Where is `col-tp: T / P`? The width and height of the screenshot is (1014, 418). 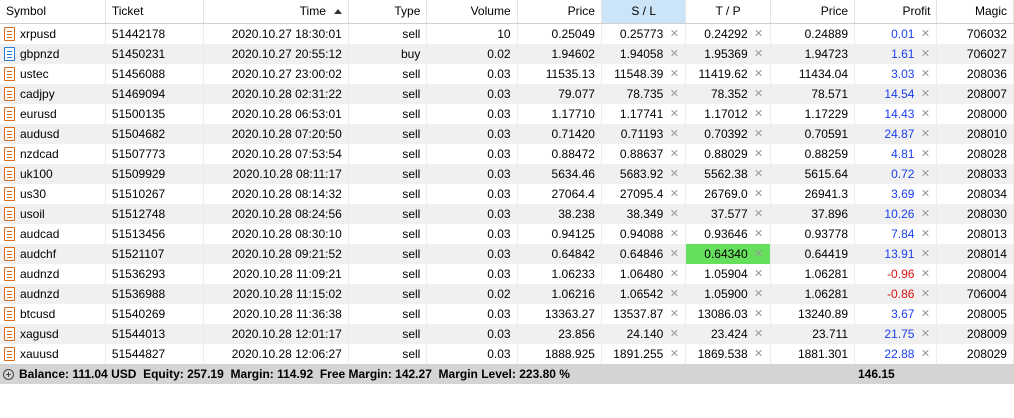 col-tp: T / P is located at coordinates (728, 11).